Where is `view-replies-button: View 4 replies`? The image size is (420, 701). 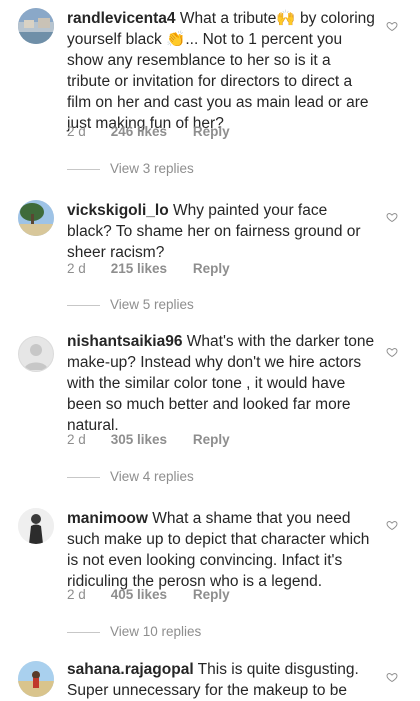
view-replies-button: View 4 replies is located at coordinates (130, 477).